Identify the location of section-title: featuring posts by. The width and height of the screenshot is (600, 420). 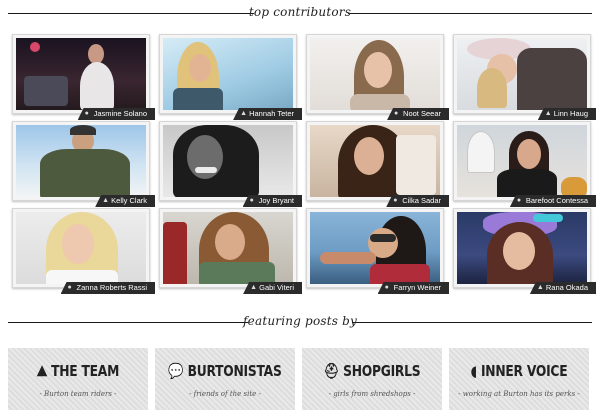
(300, 321).